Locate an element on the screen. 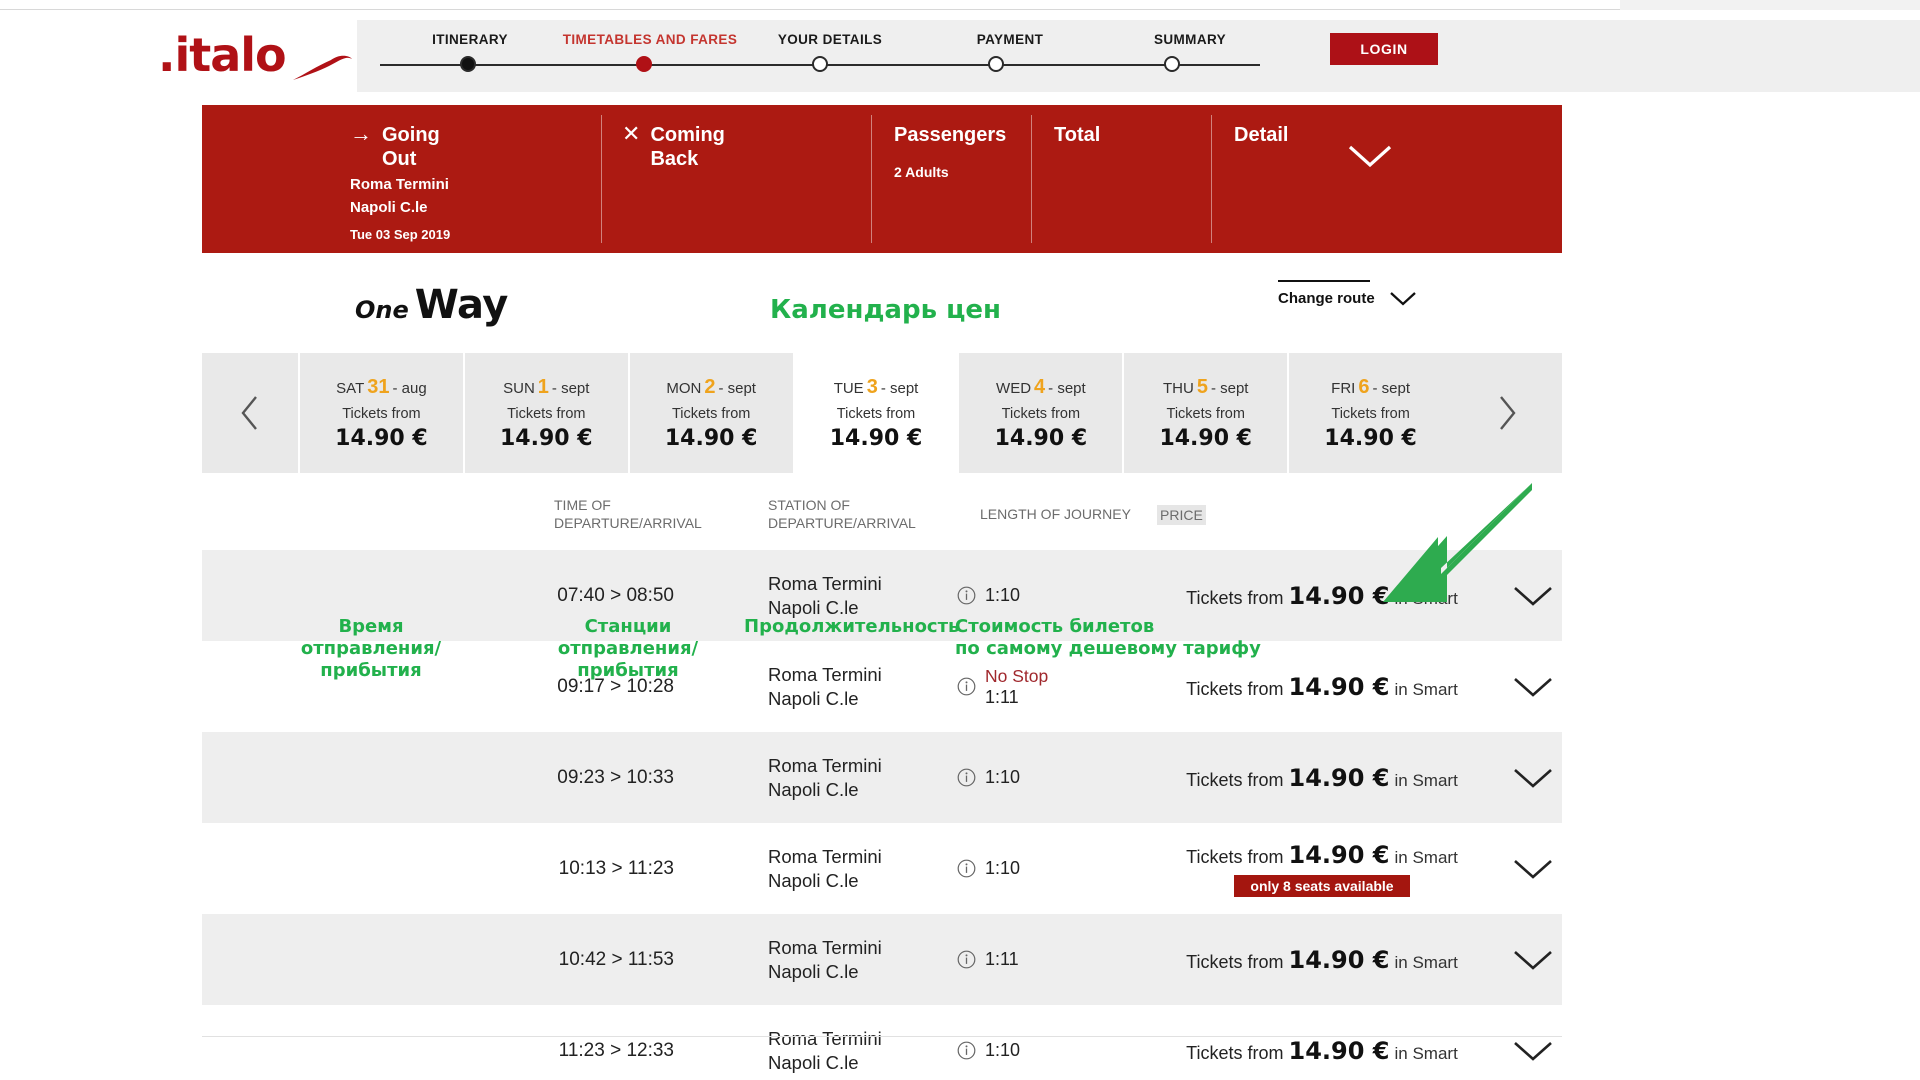 The image size is (1920, 1080). calendar-dow: SUN is located at coordinates (519, 388).